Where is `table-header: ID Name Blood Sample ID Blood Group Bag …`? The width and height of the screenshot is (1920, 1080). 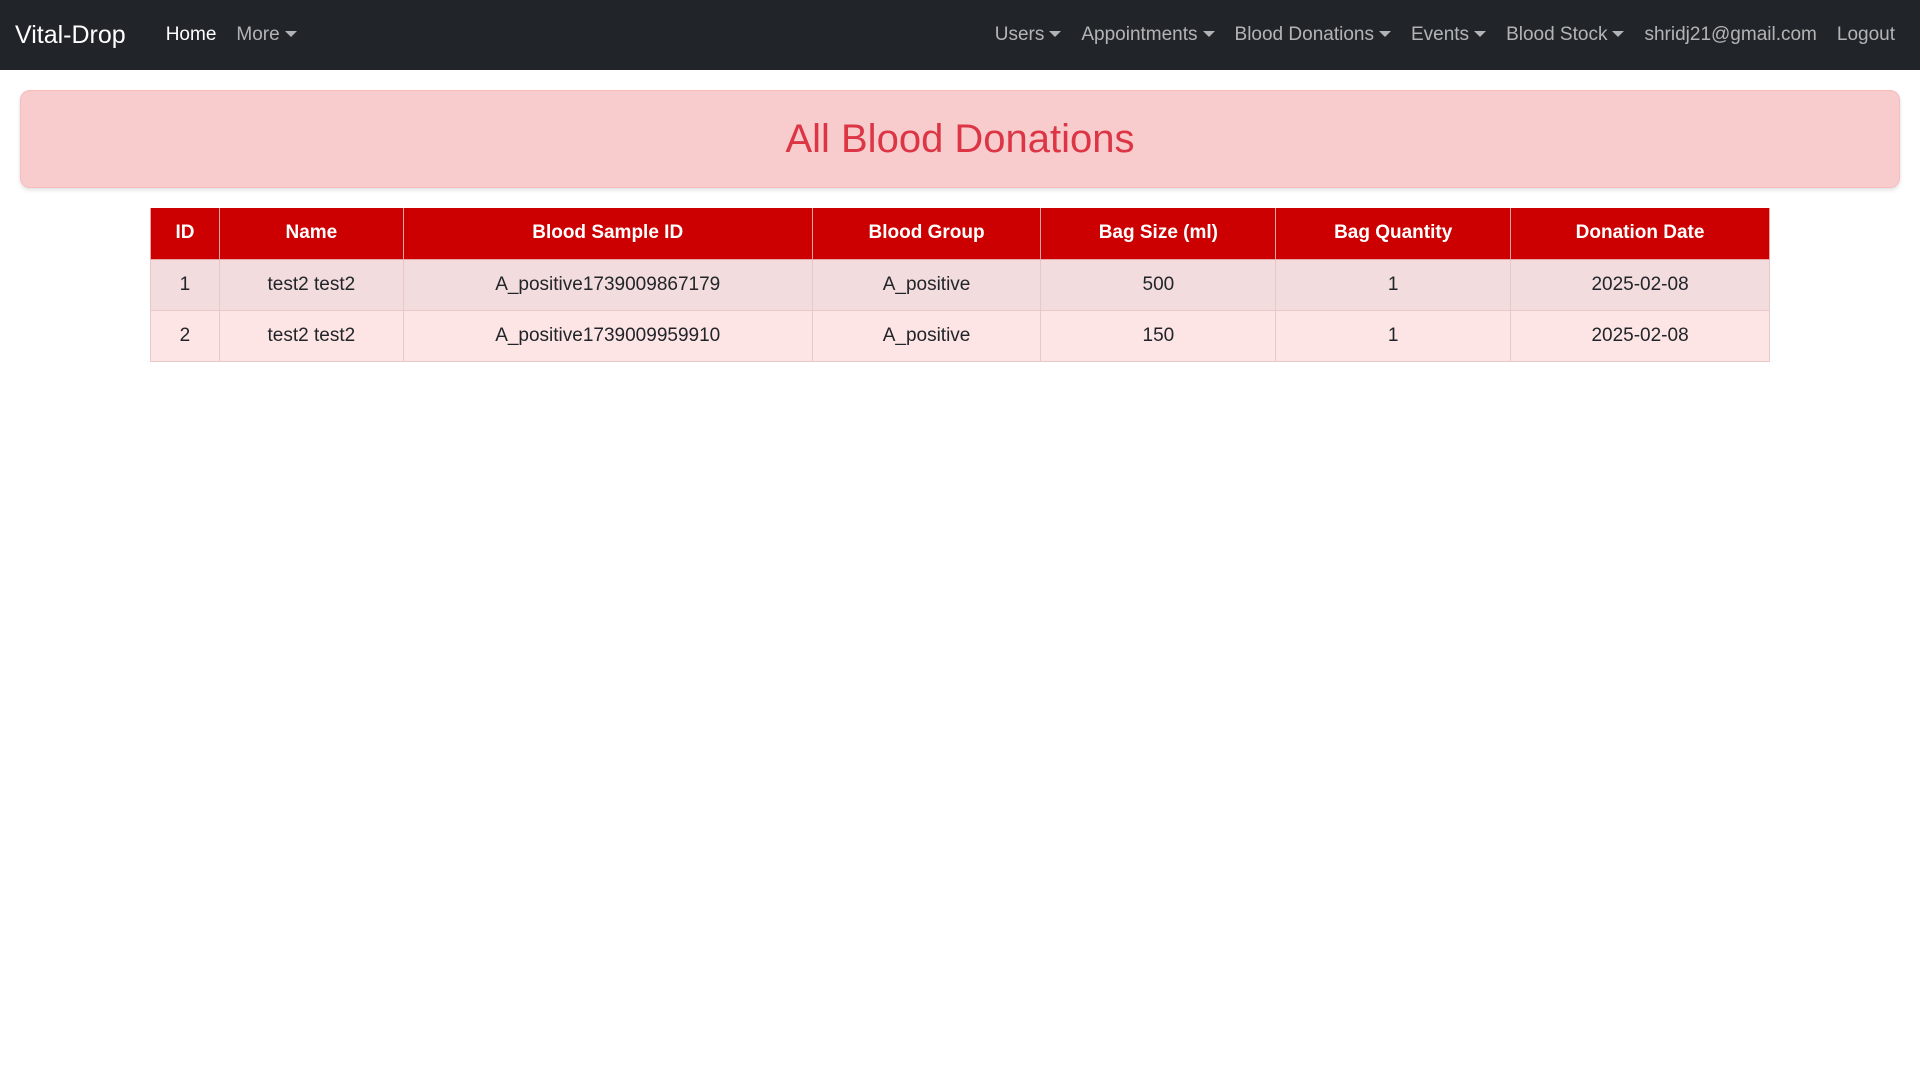
table-header: ID Name Blood Sample ID Blood Group Bag … is located at coordinates (960, 234).